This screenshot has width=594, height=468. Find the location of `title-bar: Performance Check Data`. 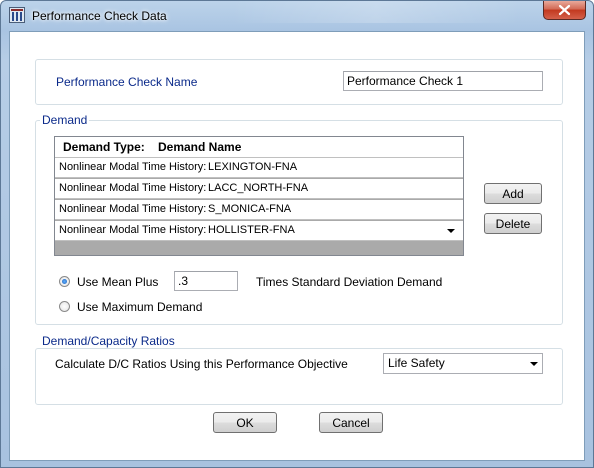

title-bar: Performance Check Data is located at coordinates (297, 15).